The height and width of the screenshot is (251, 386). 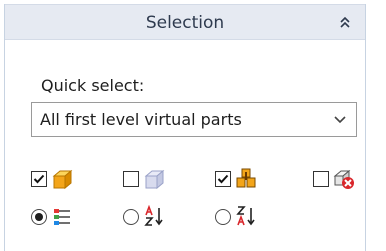 What do you see at coordinates (131, 179) in the screenshot?
I see `filter-surface-checkbox` at bounding box center [131, 179].